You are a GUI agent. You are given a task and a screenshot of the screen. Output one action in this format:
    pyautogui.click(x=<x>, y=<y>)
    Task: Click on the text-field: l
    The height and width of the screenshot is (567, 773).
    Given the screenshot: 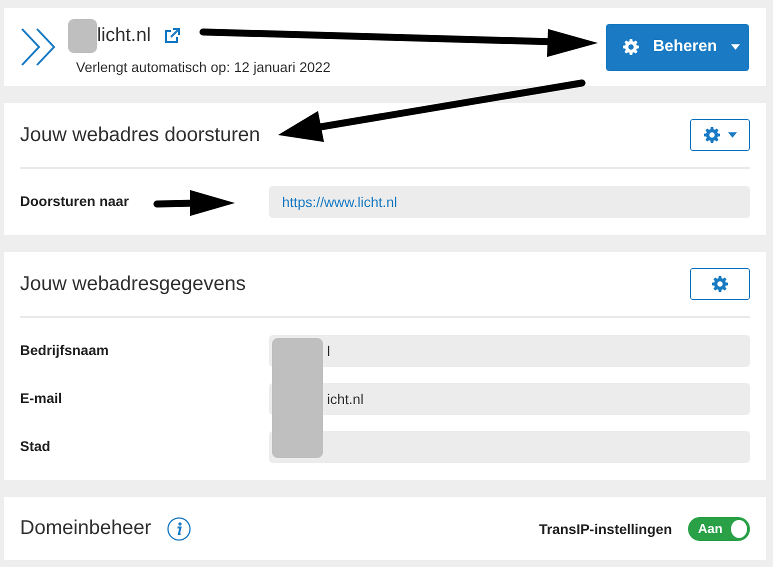 What is the action you would take?
    pyautogui.click(x=509, y=351)
    